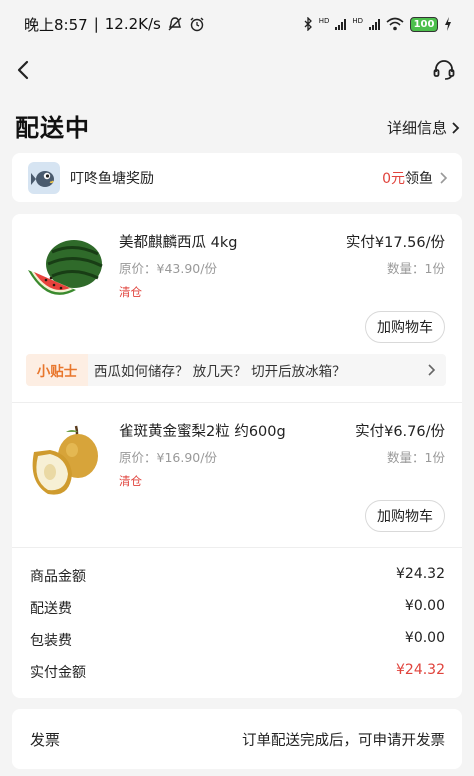 This screenshot has width=474, height=776. Describe the element at coordinates (51, 641) in the screenshot. I see `packing-fee-label: 包装费` at that location.